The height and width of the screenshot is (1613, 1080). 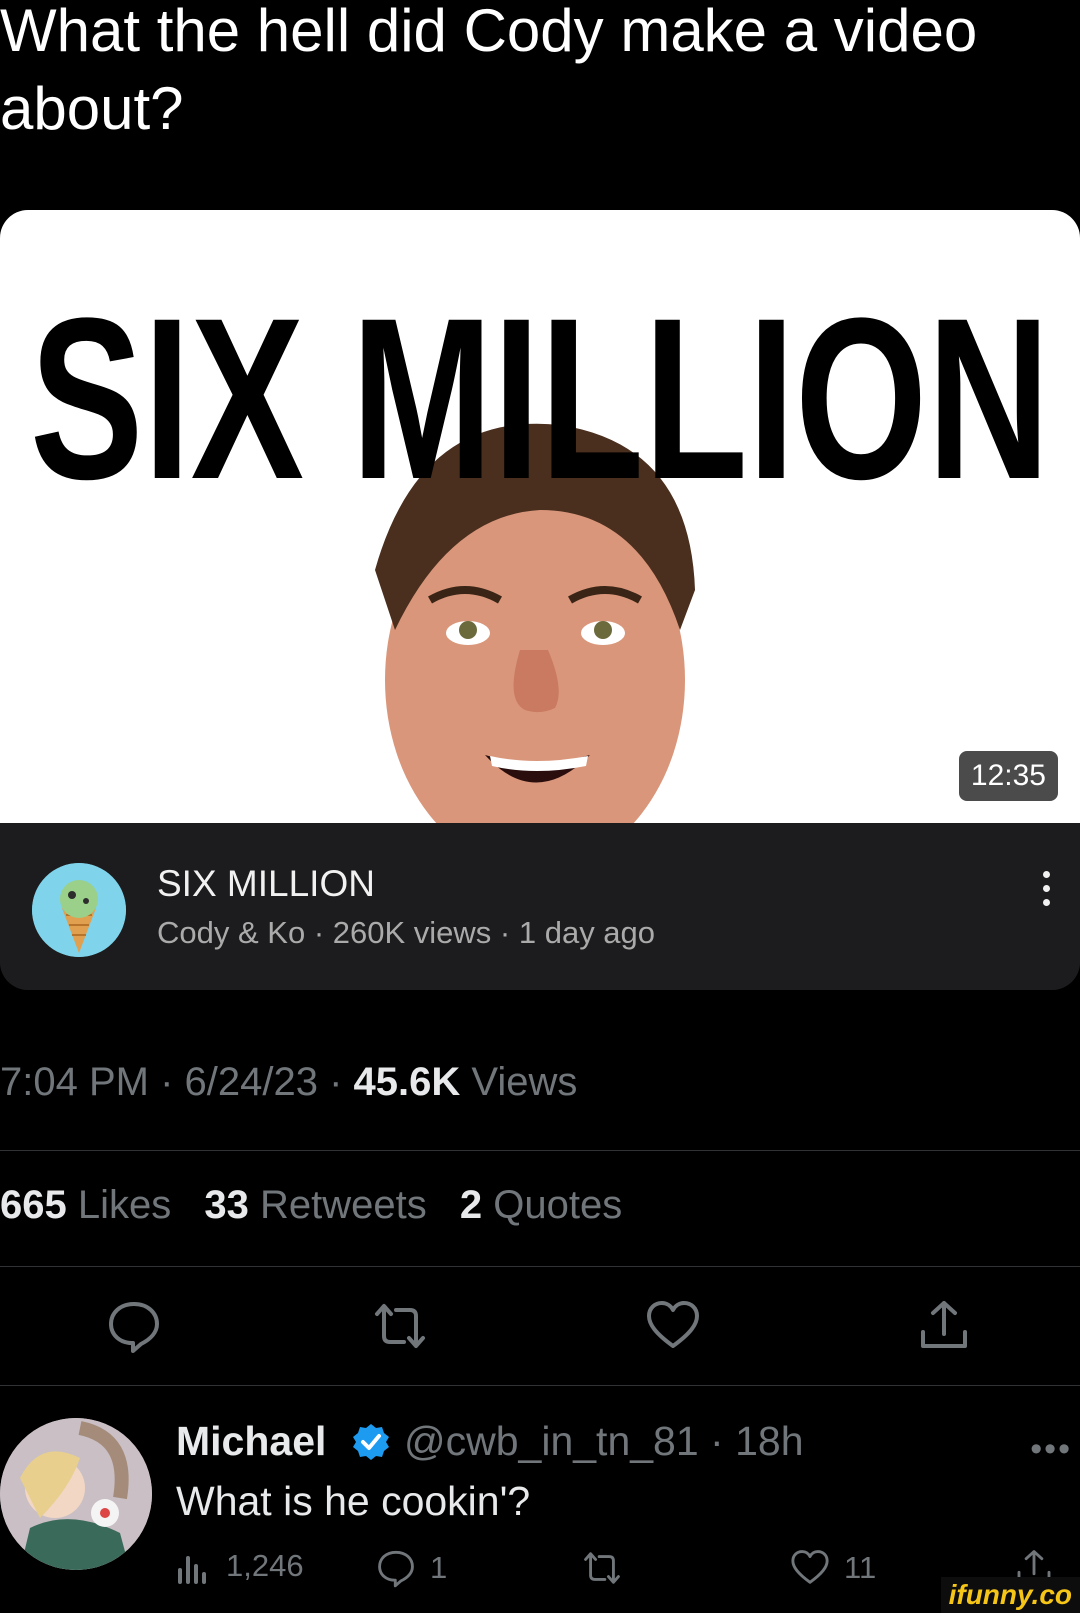 I want to click on video-views: 260K views, so click(x=412, y=932).